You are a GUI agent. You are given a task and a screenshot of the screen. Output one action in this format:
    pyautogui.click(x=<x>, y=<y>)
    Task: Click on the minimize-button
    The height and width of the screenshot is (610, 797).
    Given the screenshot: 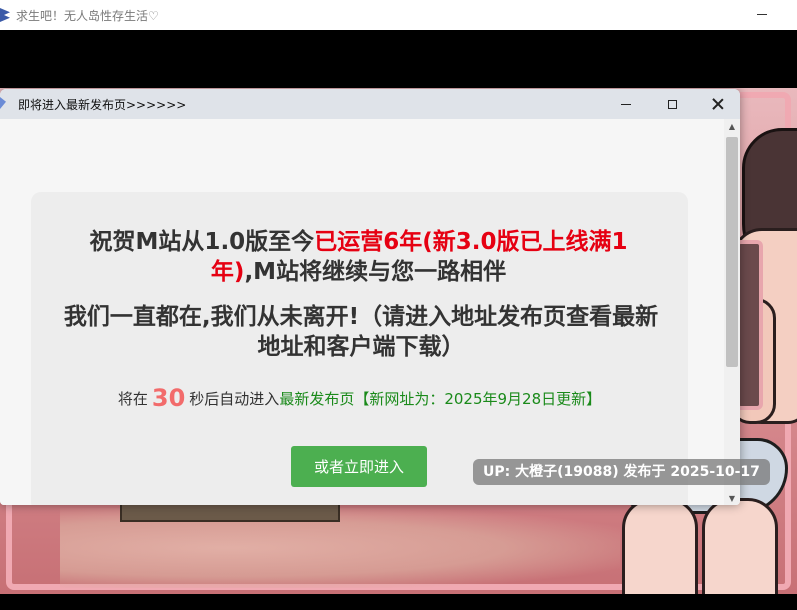 What is the action you would take?
    pyautogui.click(x=762, y=14)
    